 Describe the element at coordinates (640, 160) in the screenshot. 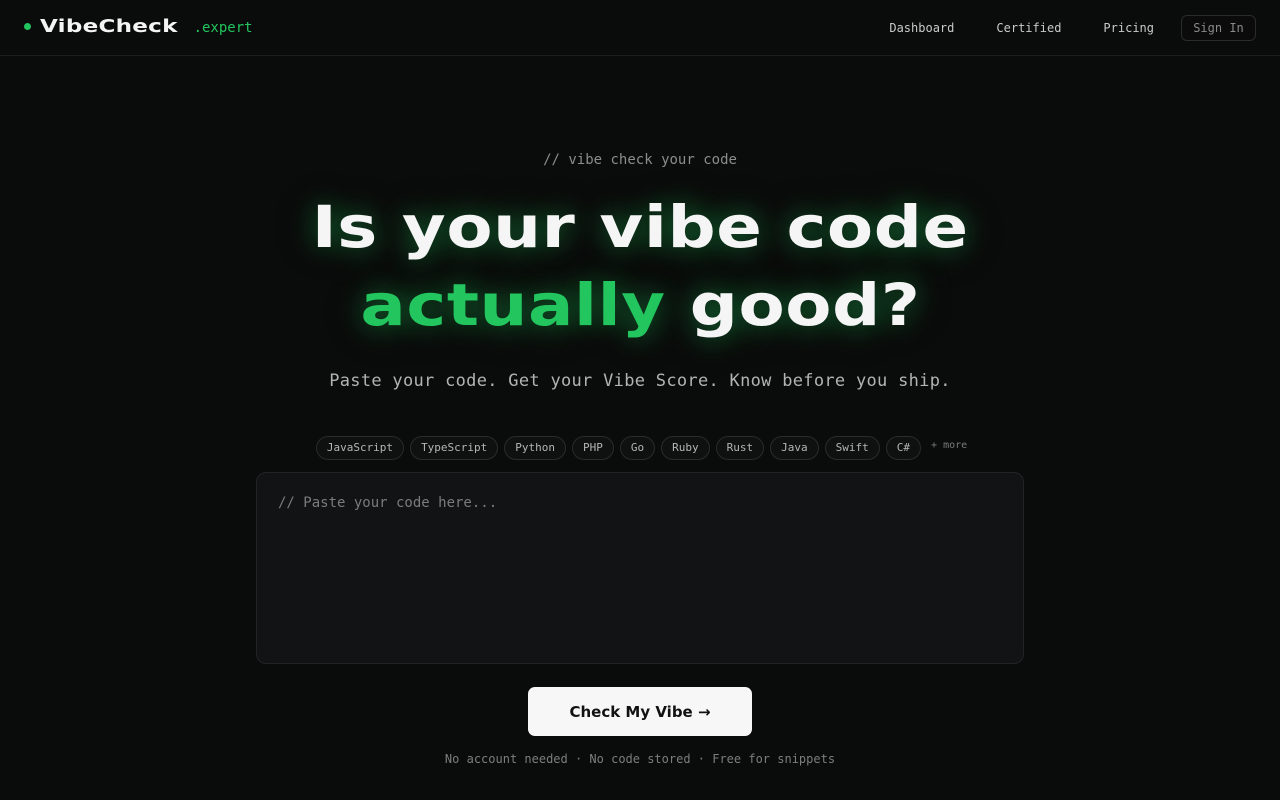

I see `hero-eyebrow: // vibe check your code` at that location.